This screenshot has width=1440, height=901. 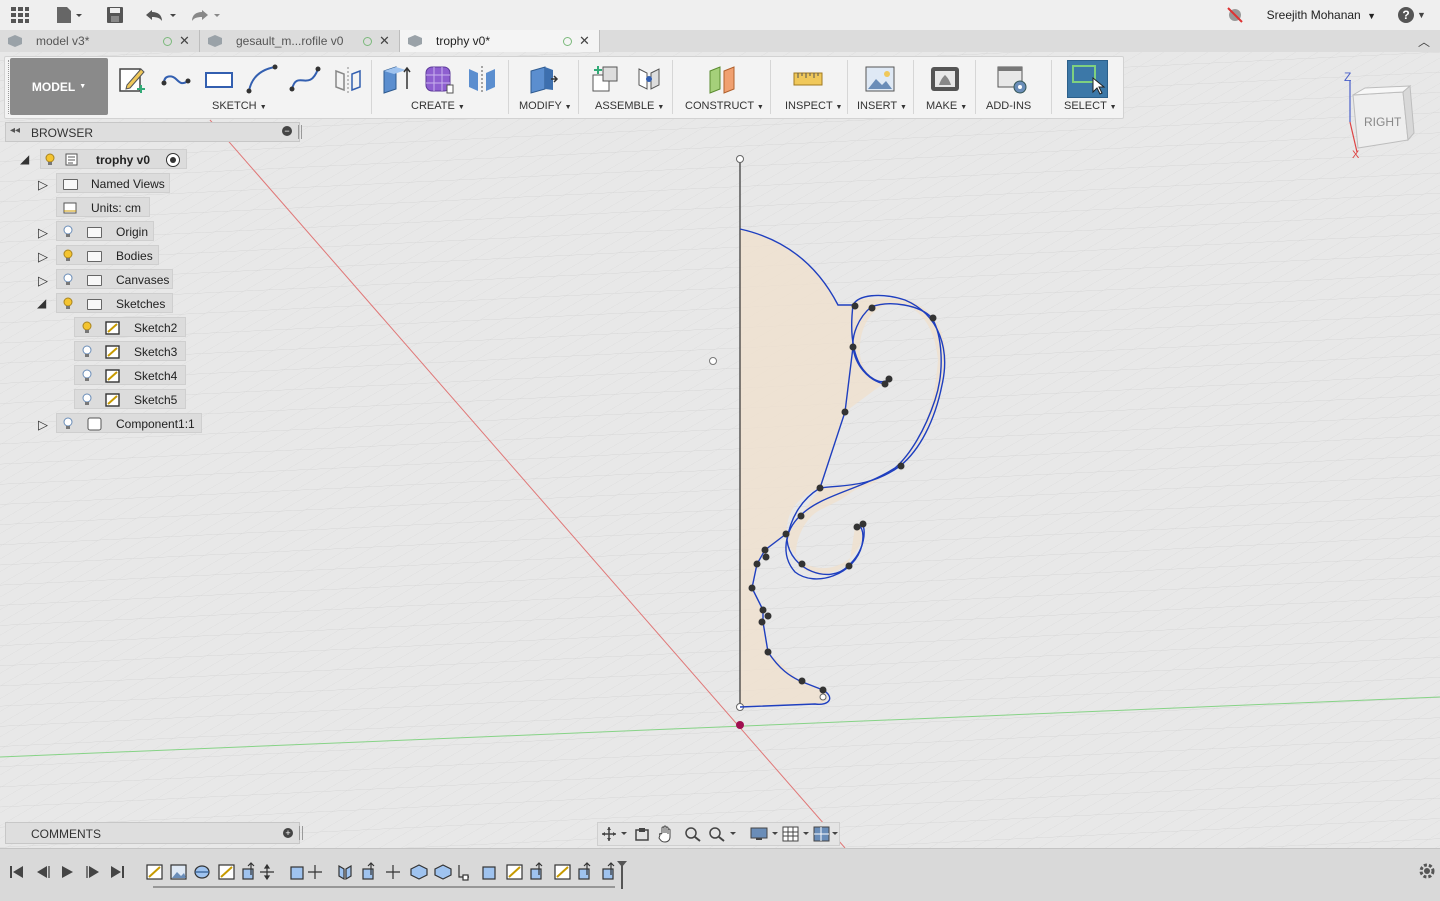 I want to click on form-icon, so click(x=439, y=79).